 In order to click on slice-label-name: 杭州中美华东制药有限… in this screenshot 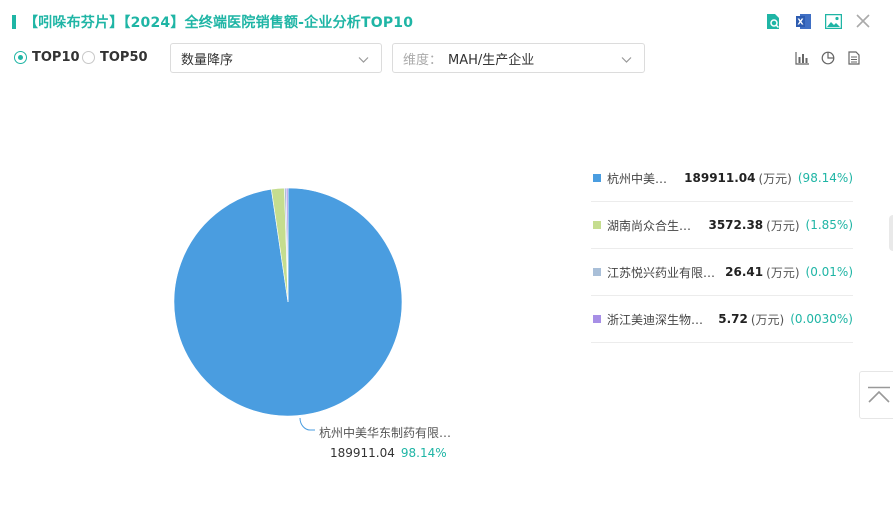, I will do `click(385, 433)`.